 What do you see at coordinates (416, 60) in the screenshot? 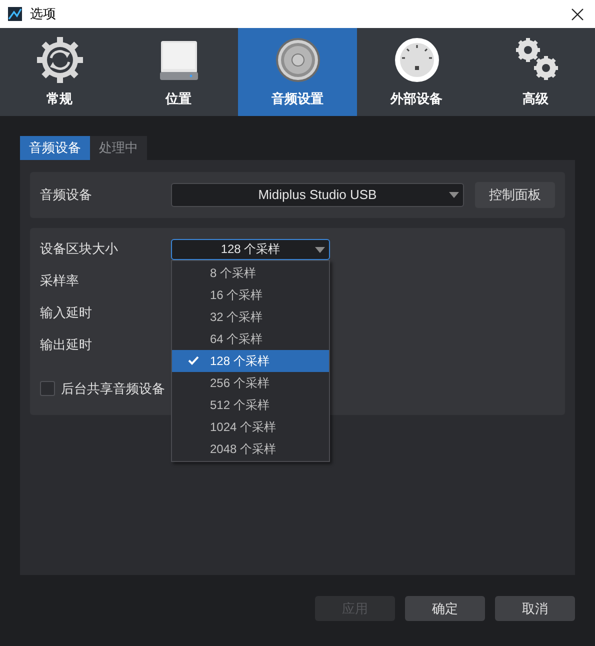
I see `dial-icon` at bounding box center [416, 60].